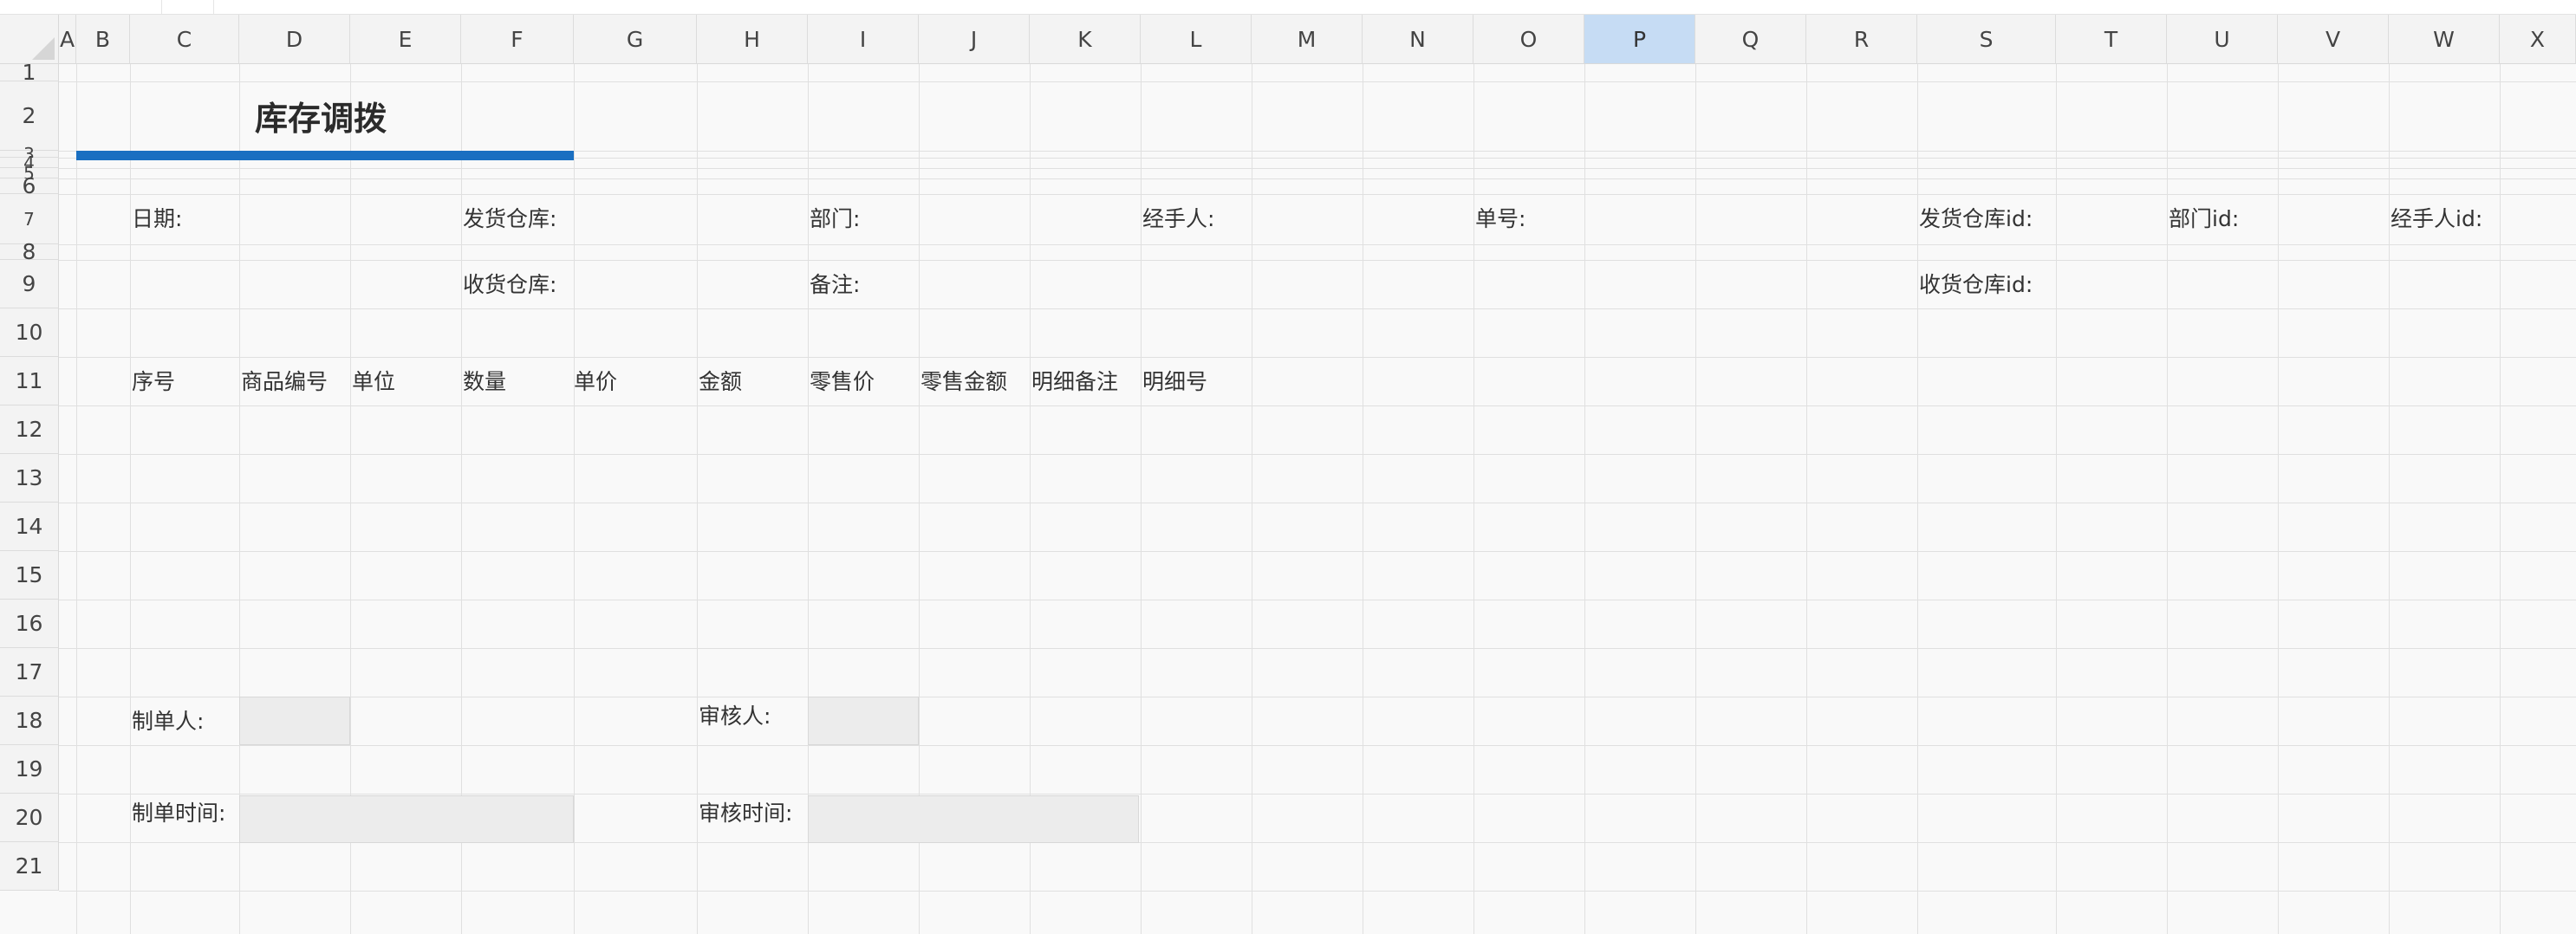  Describe the element at coordinates (294, 39) in the screenshot. I see `column-header-d: D` at that location.